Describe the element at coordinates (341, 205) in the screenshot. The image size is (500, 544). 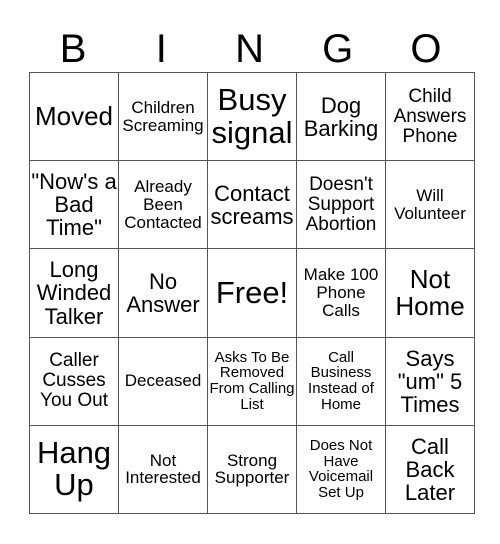
I see `bingo-cell: Doesn't Support Abortion` at that location.